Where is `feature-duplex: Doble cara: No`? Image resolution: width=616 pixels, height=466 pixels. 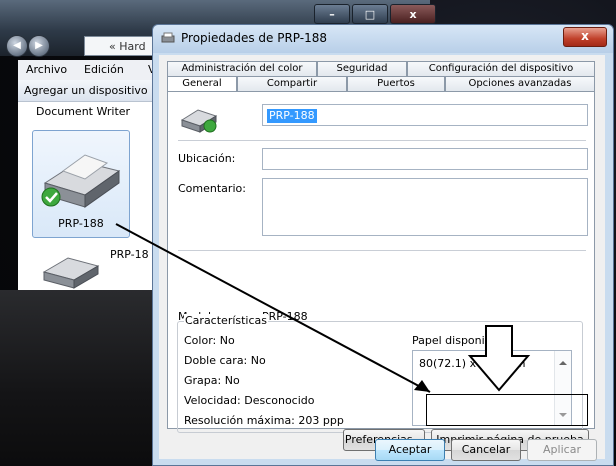
feature-duplex: Doble cara: No is located at coordinates (225, 360).